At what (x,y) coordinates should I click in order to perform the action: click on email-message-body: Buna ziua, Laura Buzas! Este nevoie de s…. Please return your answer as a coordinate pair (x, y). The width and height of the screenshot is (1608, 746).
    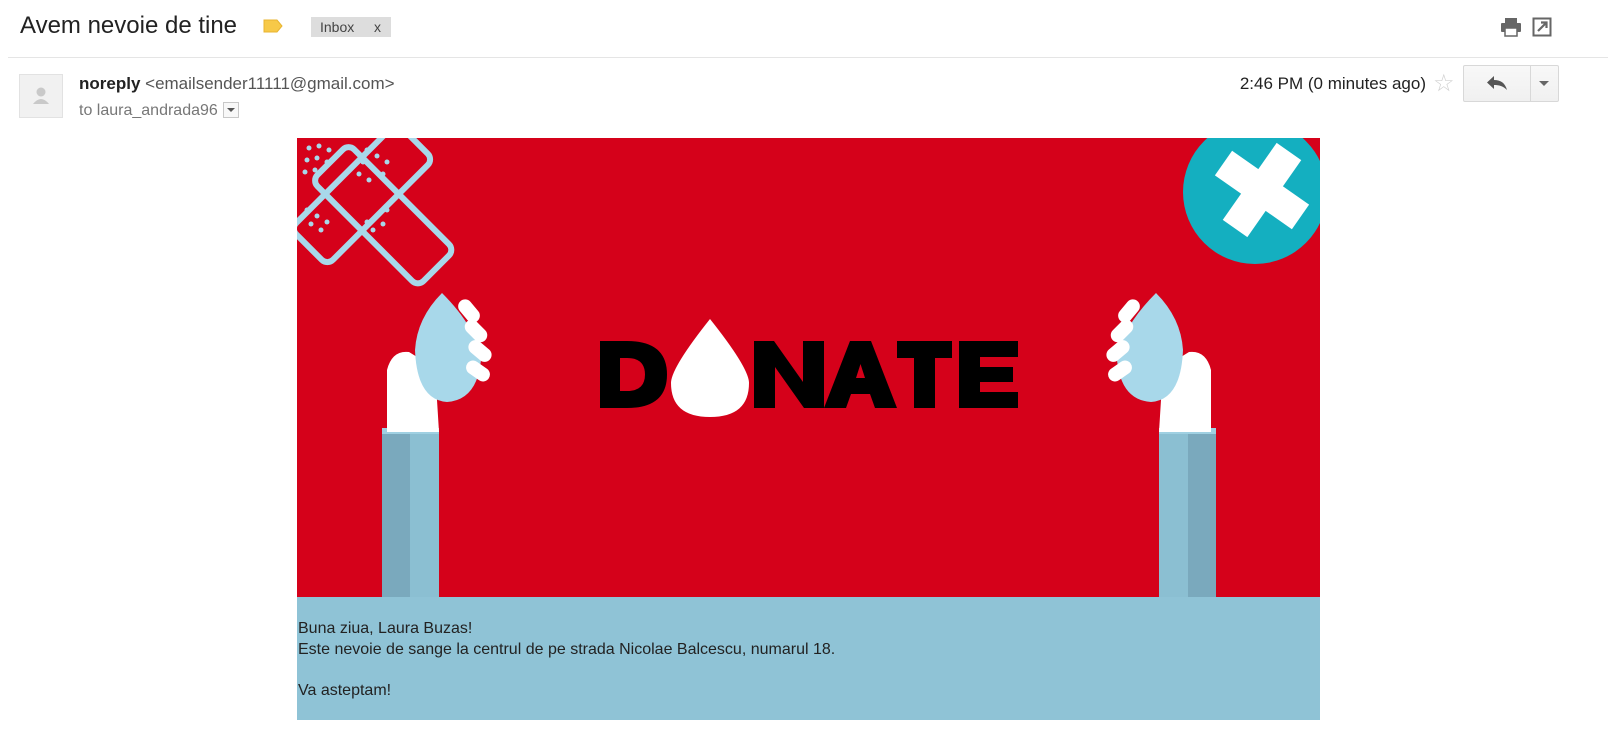
    Looking at the image, I should click on (808, 658).